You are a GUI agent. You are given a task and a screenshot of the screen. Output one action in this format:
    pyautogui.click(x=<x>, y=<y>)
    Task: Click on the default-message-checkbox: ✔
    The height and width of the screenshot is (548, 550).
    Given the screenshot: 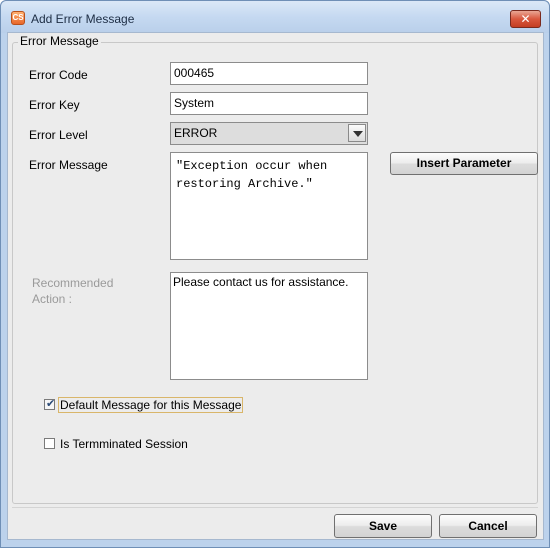 What is the action you would take?
    pyautogui.click(x=50, y=404)
    